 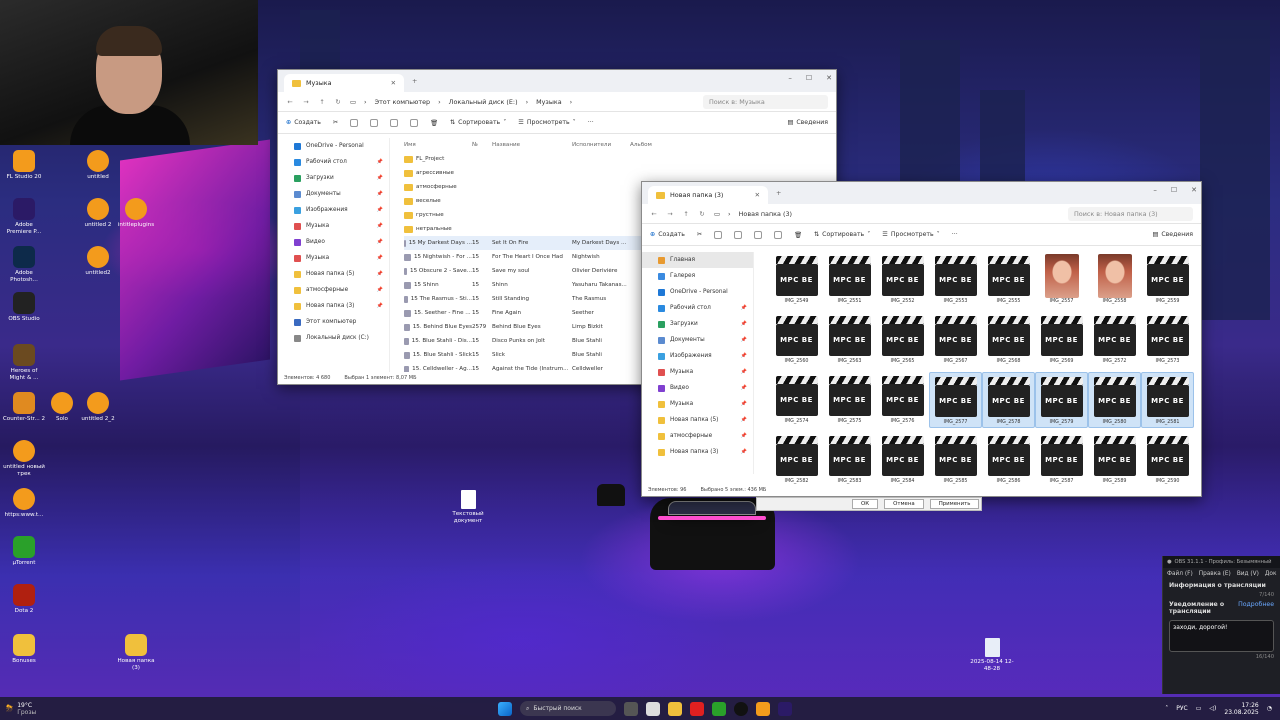 I want to click on desktop-icon: untitled, so click(x=98, y=165).